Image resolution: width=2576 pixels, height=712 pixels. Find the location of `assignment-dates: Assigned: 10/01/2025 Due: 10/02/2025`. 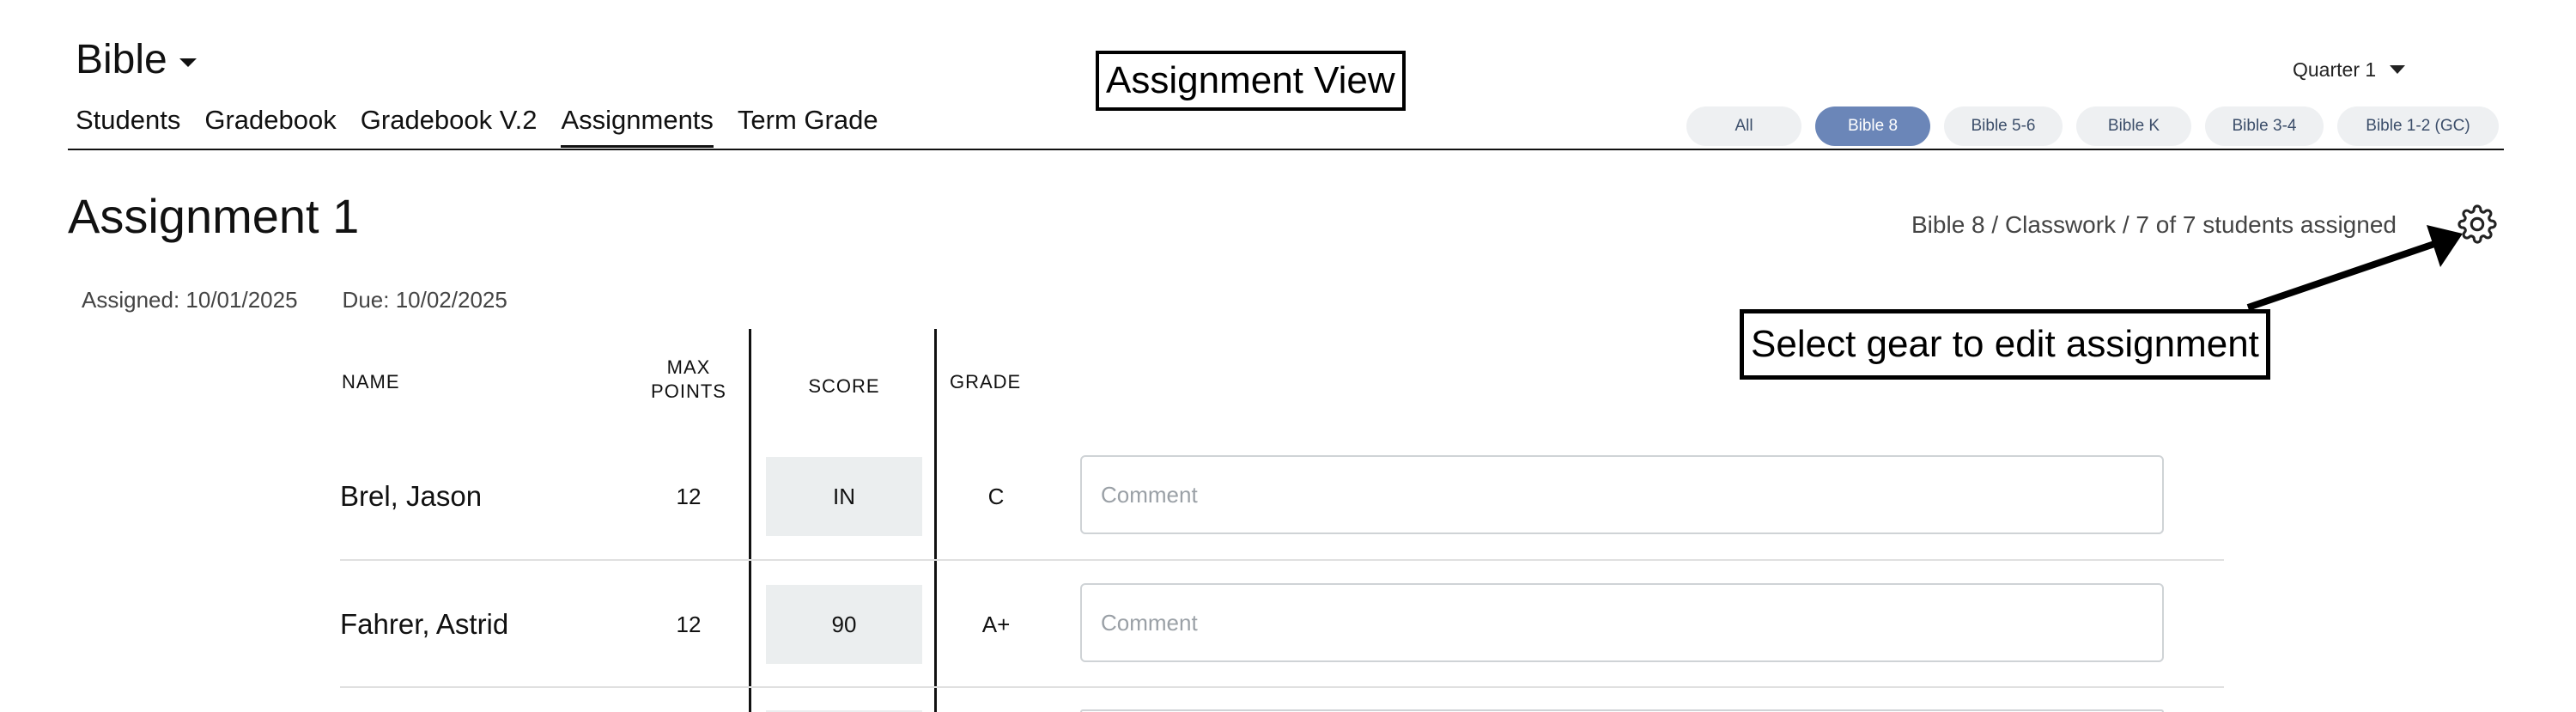

assignment-dates: Assigned: 10/01/2025 Due: 10/02/2025 is located at coordinates (294, 299).